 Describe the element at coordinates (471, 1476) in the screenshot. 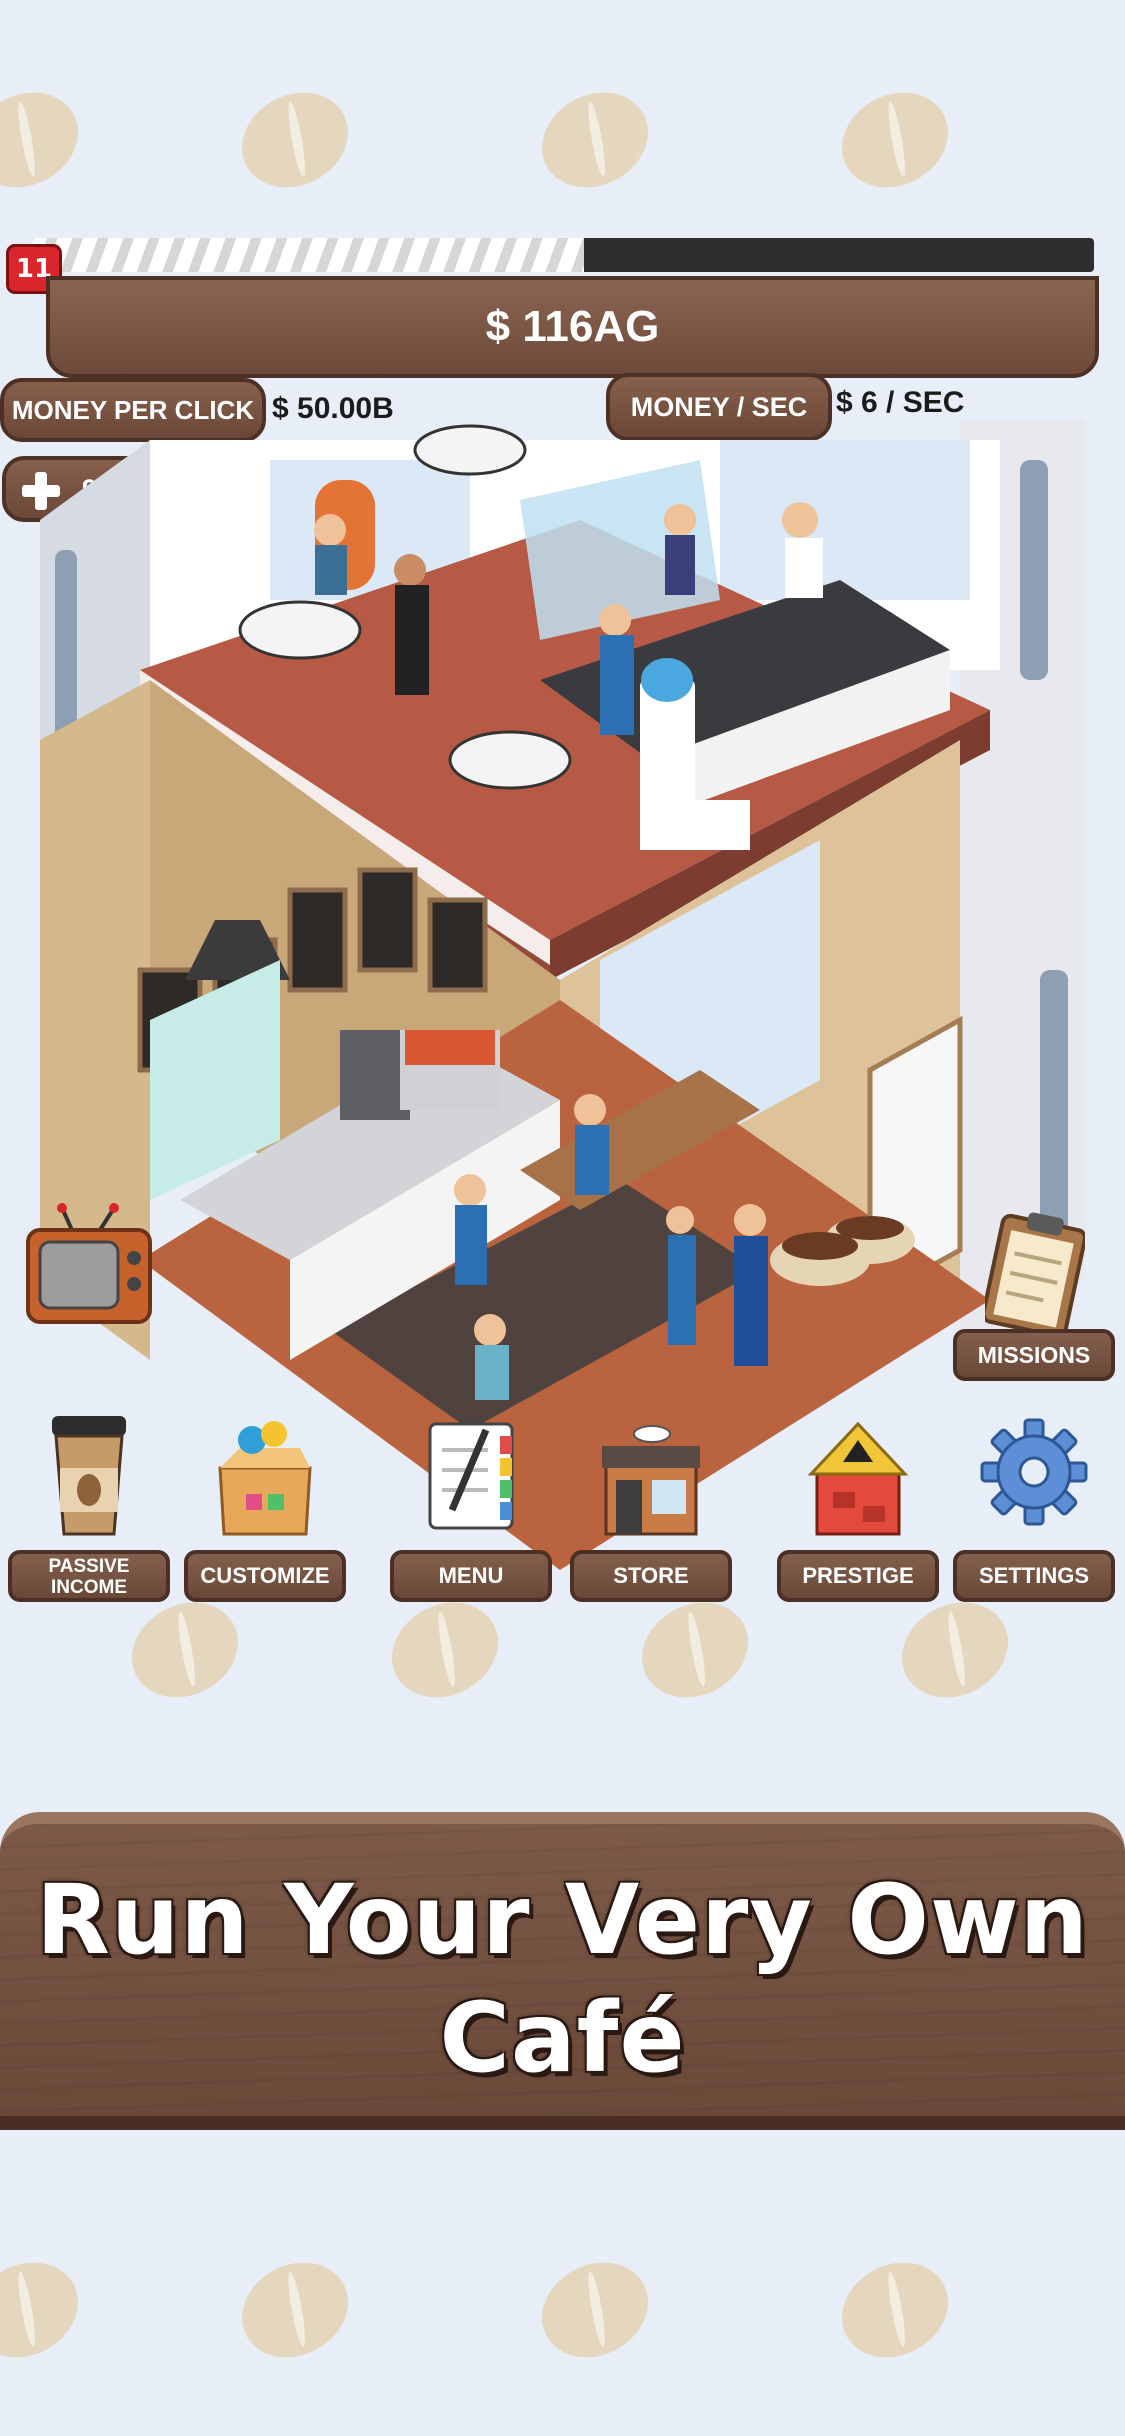

I see `notebook-icon` at that location.